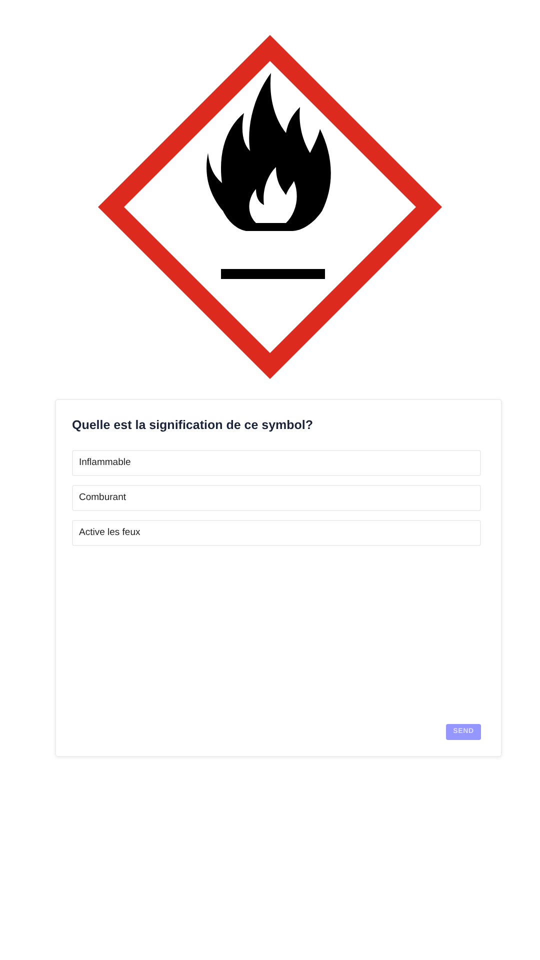 This screenshot has width=540, height=960. What do you see at coordinates (276, 463) in the screenshot?
I see `answer-option: Inflammable` at bounding box center [276, 463].